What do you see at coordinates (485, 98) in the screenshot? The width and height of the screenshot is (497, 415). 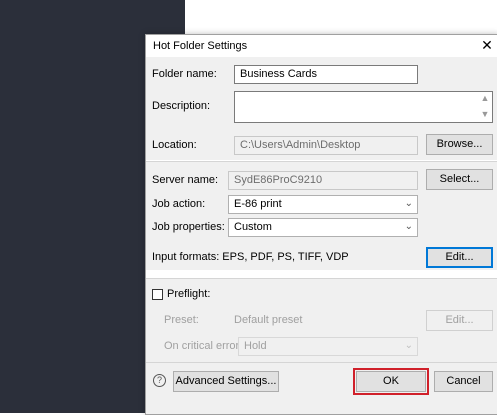 I see `scroll-up-icon: ▲` at bounding box center [485, 98].